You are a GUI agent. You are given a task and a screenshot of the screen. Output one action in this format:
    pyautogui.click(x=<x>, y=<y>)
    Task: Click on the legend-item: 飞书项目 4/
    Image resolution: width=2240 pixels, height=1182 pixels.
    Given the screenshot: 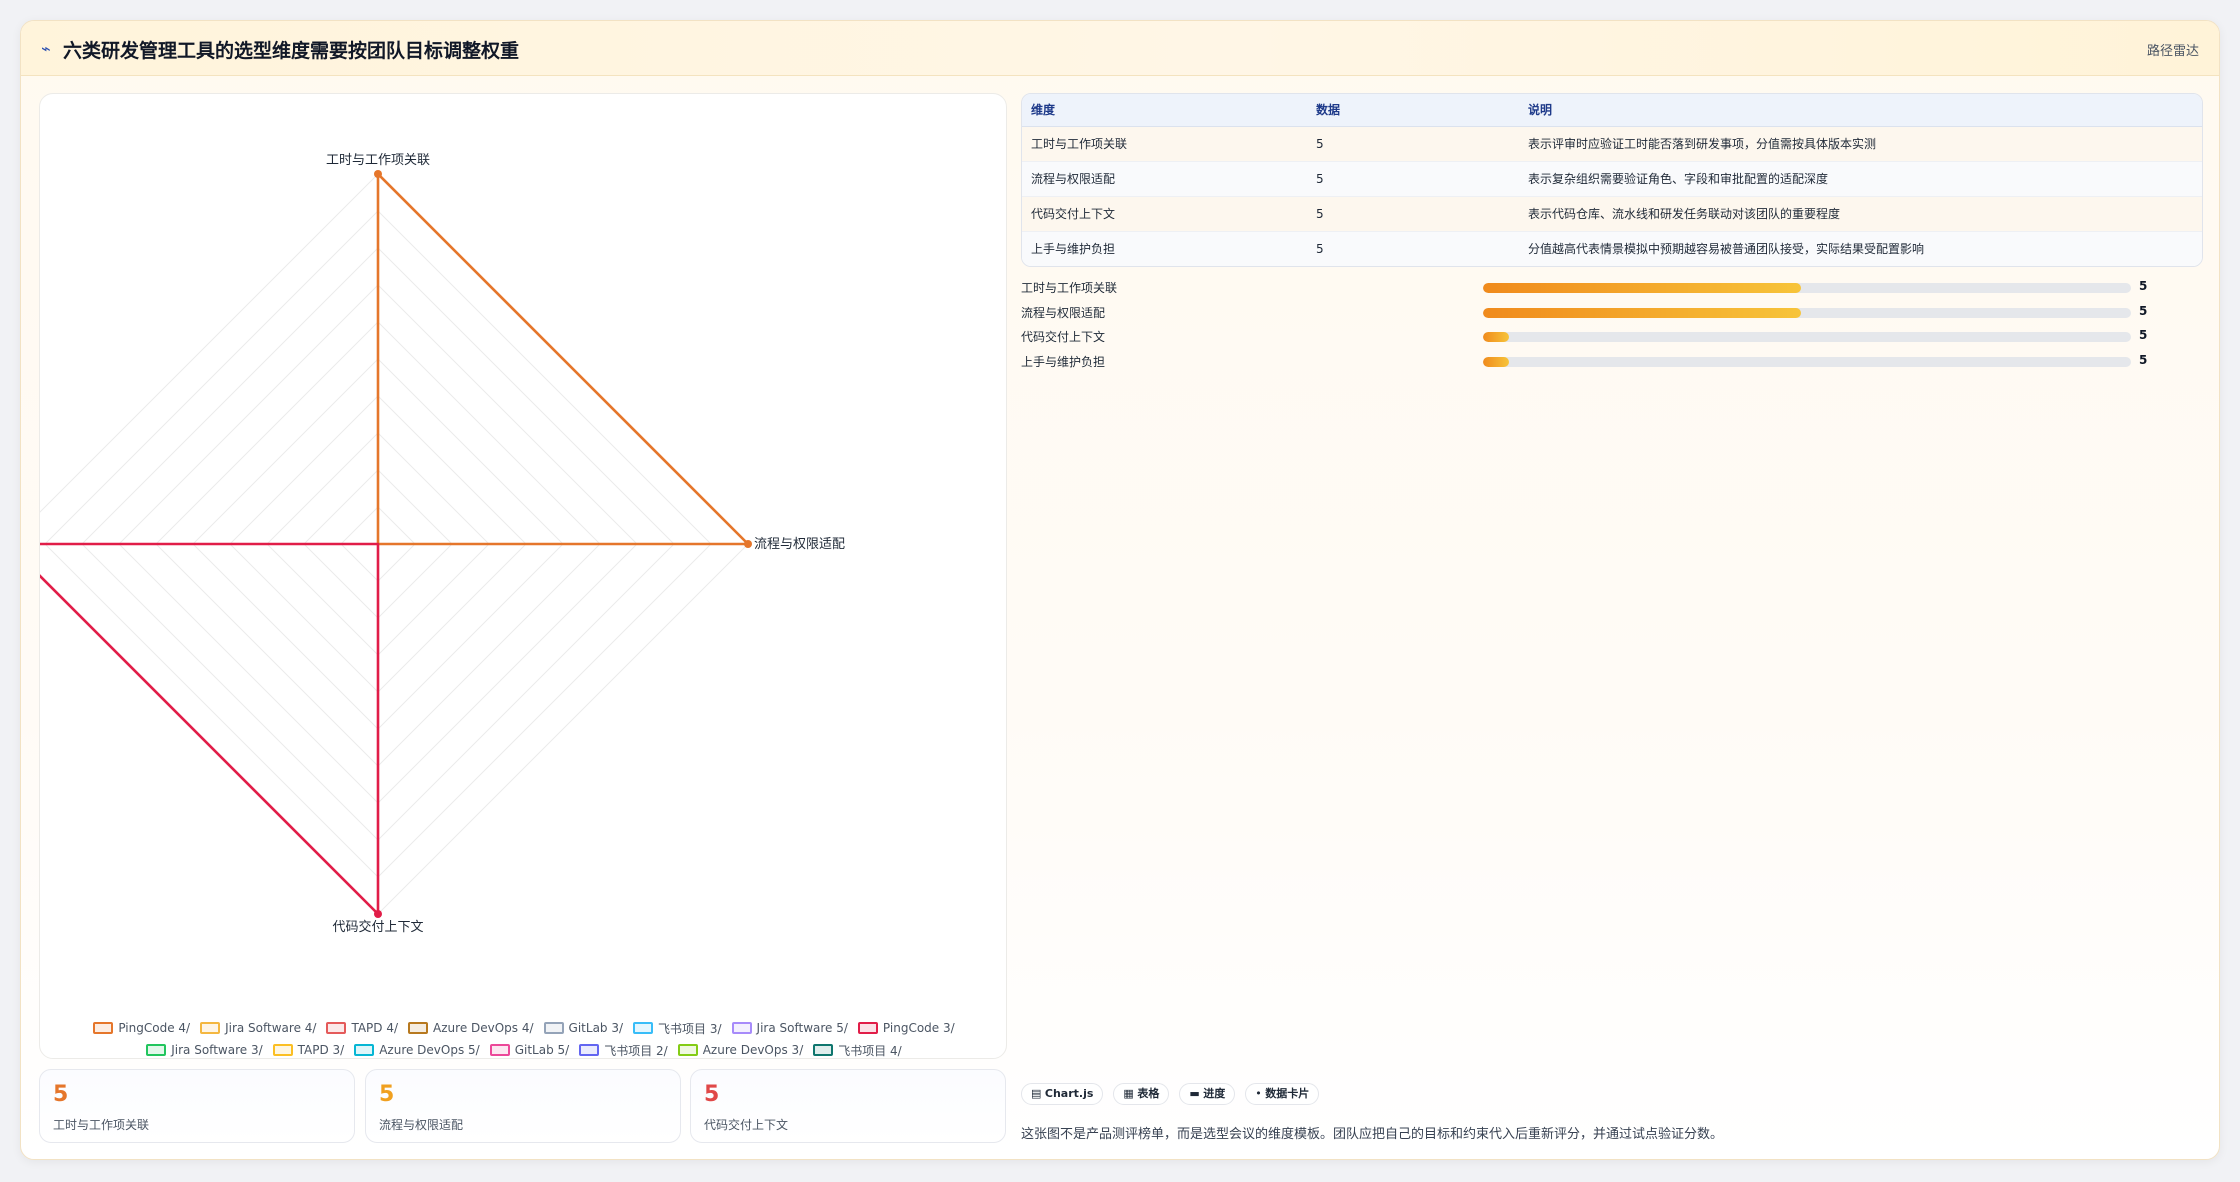 What is the action you would take?
    pyautogui.click(x=857, y=1050)
    